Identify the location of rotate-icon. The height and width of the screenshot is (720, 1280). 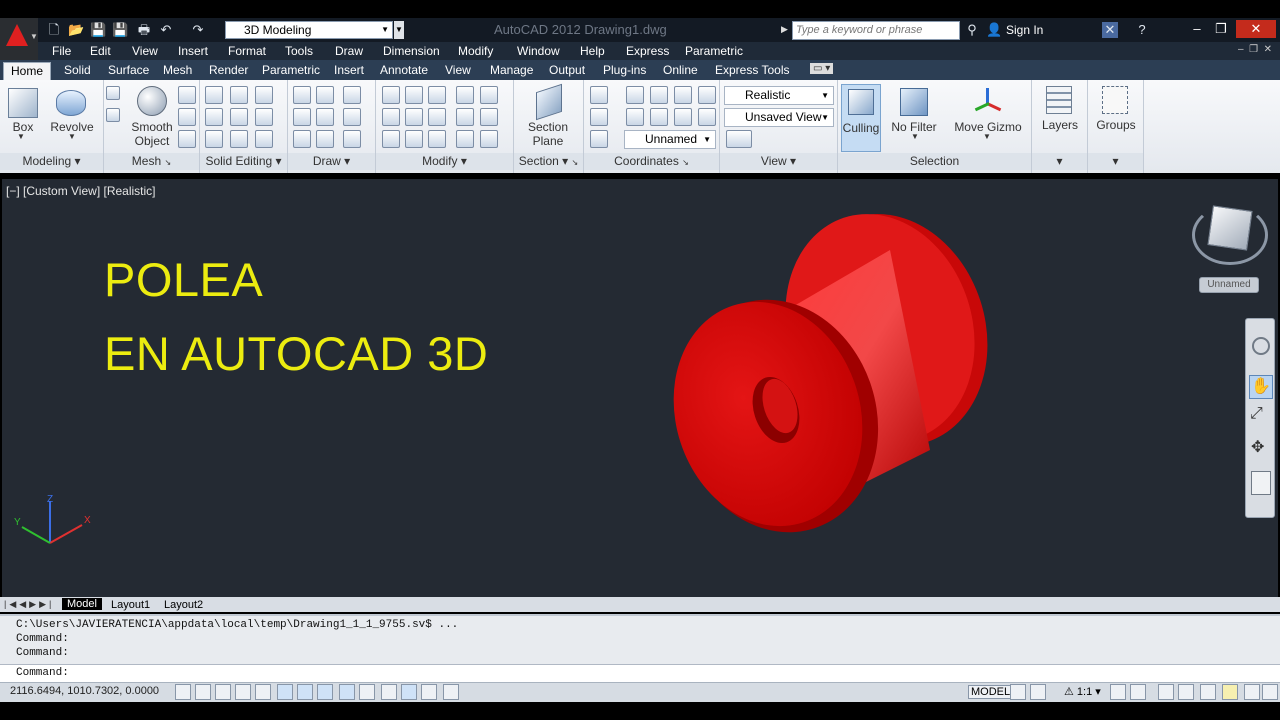
(437, 117).